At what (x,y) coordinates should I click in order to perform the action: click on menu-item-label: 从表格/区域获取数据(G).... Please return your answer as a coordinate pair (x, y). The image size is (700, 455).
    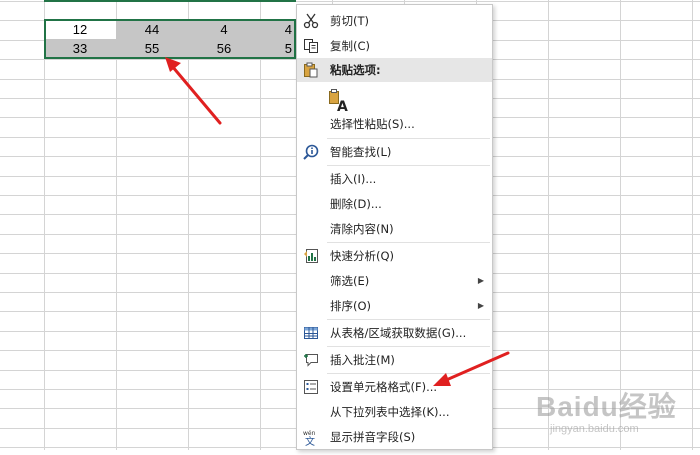
    Looking at the image, I should click on (398, 333).